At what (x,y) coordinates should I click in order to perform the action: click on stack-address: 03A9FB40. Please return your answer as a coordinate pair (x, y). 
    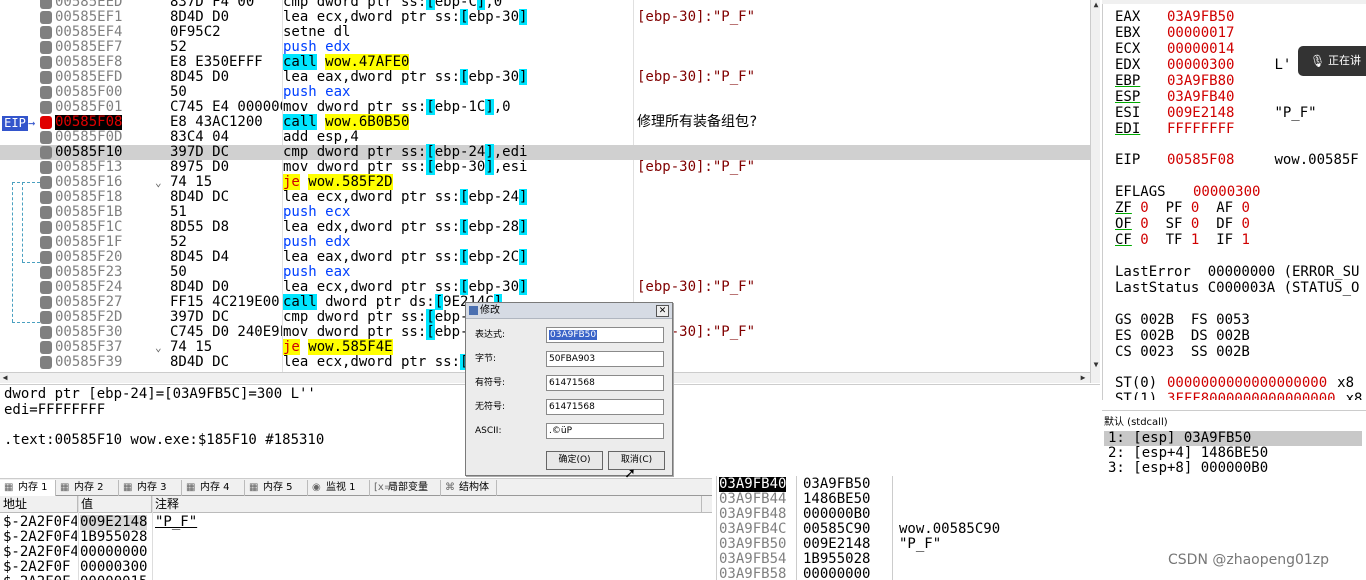
    Looking at the image, I should click on (753, 484).